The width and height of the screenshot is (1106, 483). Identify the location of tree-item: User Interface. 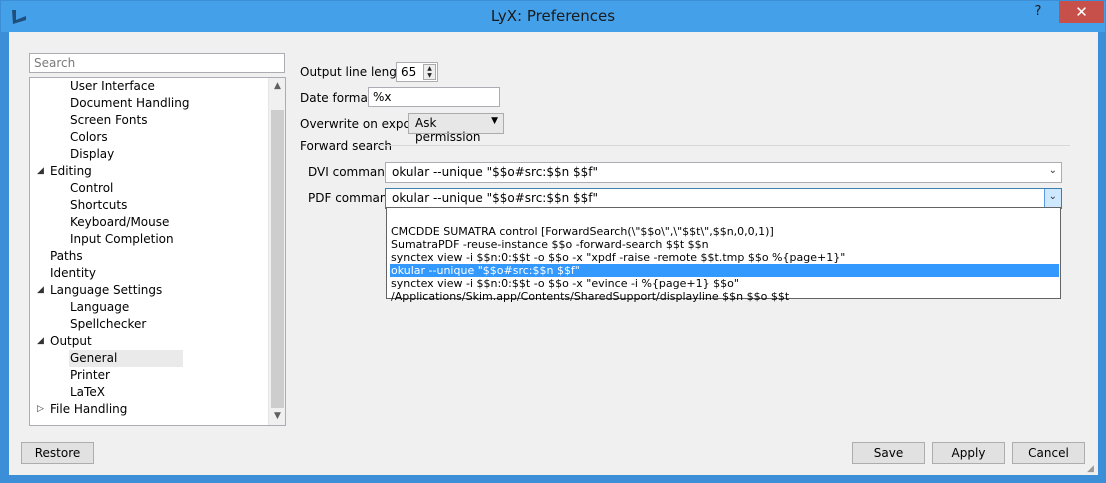
(112, 86).